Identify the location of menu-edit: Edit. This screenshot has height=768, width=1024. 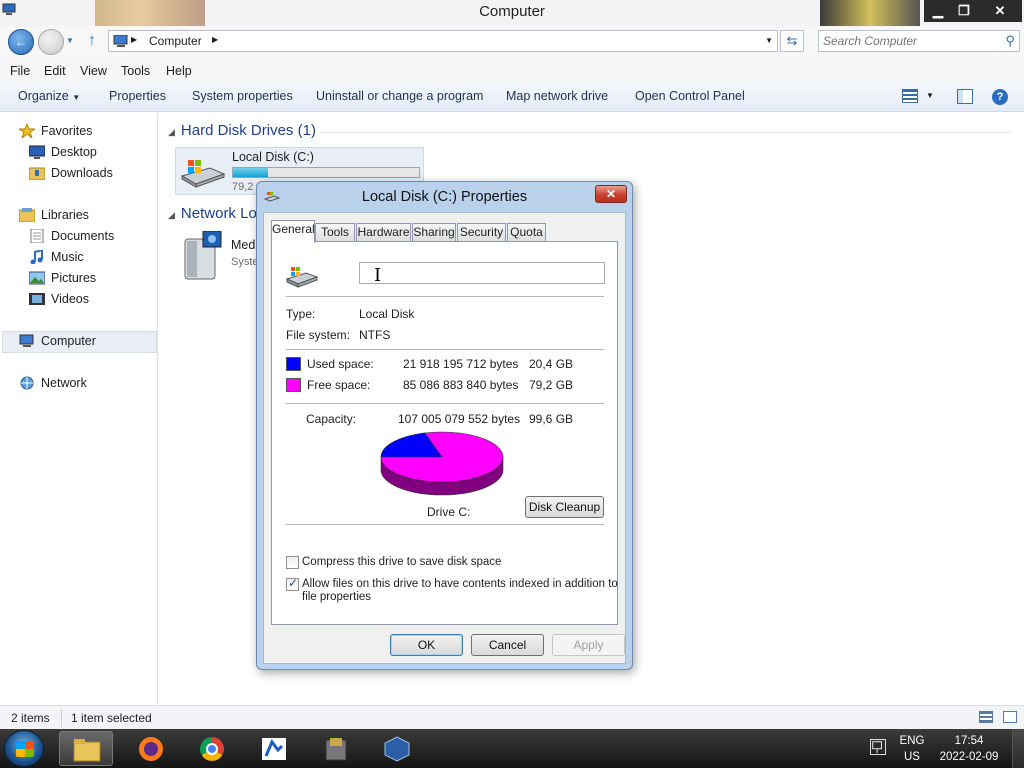
(55, 71).